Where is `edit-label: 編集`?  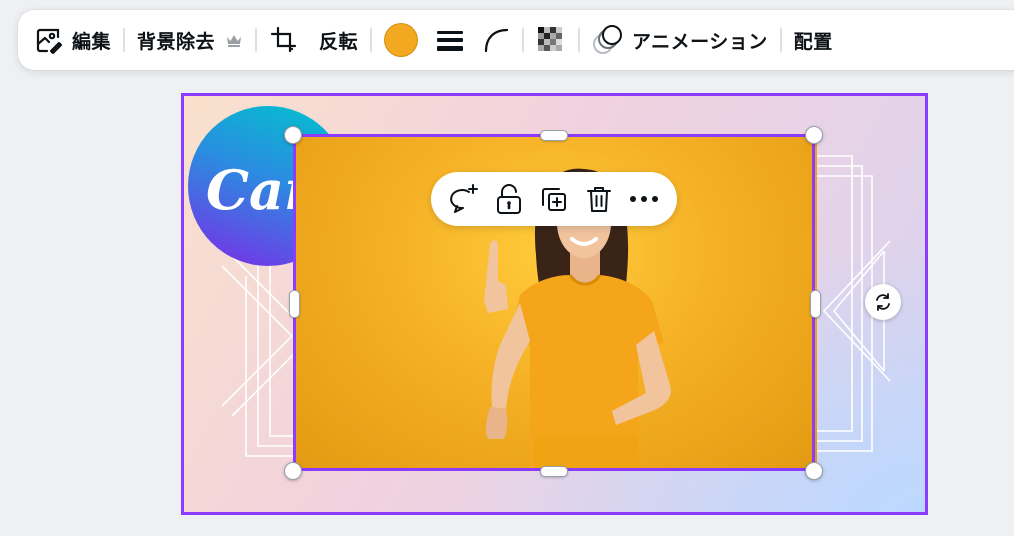
edit-label: 編集 is located at coordinates (92, 41).